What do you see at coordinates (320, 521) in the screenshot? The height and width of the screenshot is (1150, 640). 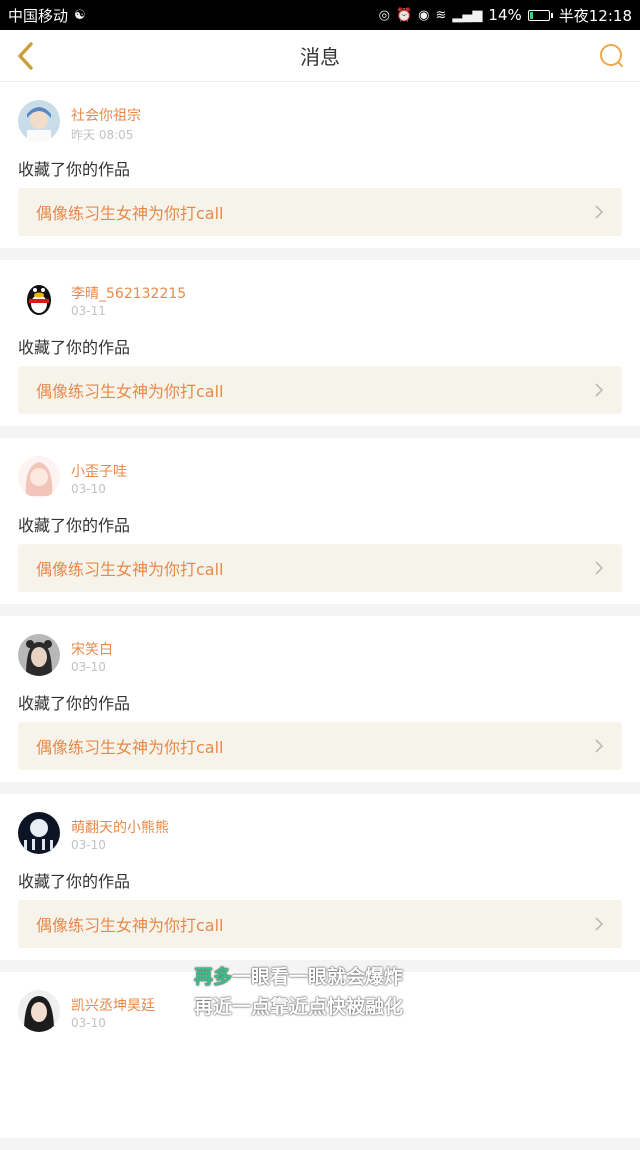 I see `notification-item: 小歪子哇 03-10 收藏了你的作品 偶像练习生女神为你打call` at bounding box center [320, 521].